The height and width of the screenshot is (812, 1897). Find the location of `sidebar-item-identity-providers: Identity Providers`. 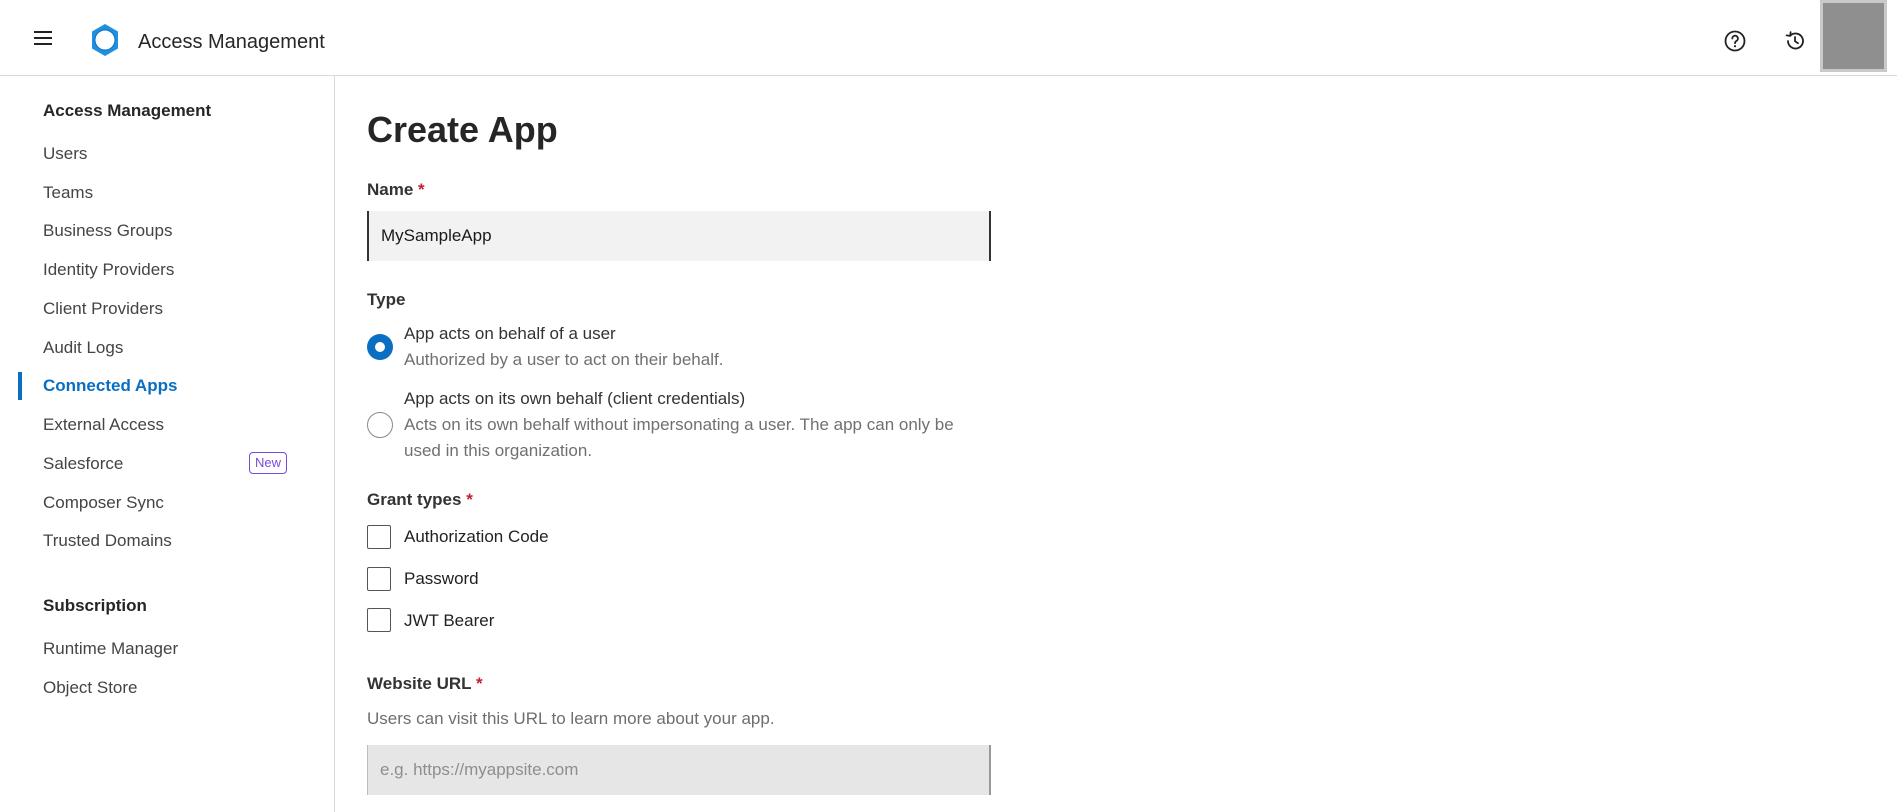

sidebar-item-identity-providers: Identity Providers is located at coordinates (108, 270).